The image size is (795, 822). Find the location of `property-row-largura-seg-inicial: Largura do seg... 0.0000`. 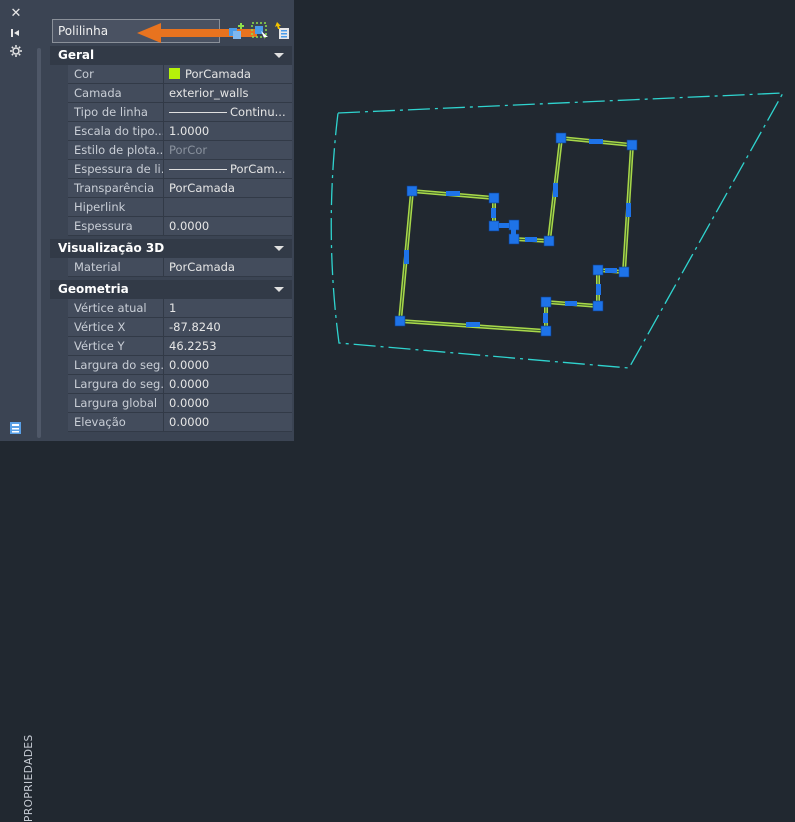

property-row-largura-seg-inicial: Largura do seg... 0.0000 is located at coordinates (171, 365).